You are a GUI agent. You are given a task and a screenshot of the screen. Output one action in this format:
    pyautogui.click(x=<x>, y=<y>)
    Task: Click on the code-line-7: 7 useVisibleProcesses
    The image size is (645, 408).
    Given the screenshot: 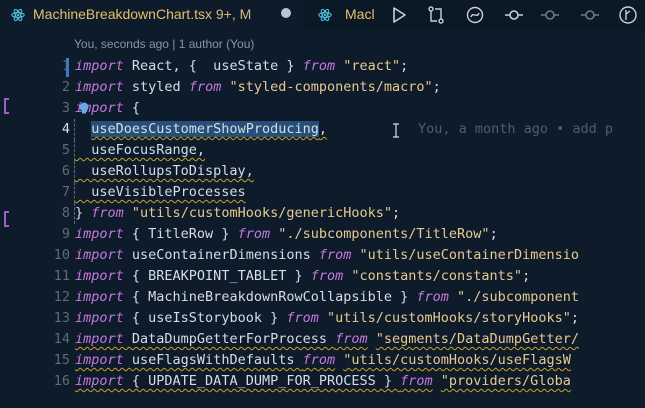 What is the action you would take?
    pyautogui.click(x=322, y=192)
    